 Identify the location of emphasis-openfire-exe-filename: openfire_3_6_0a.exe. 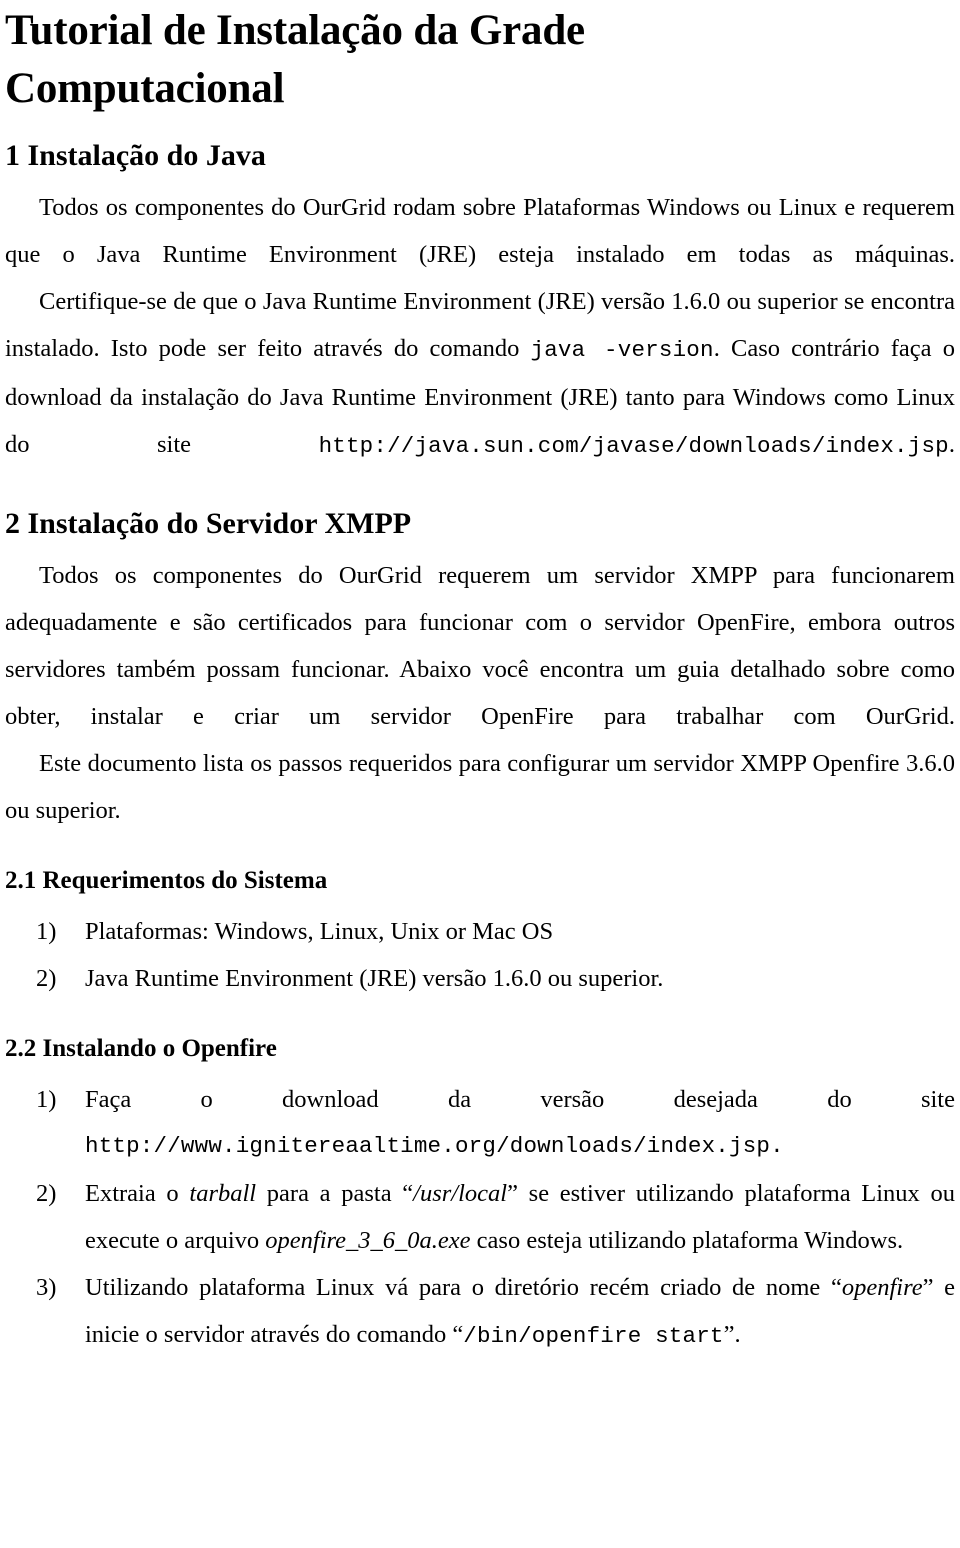
(368, 1240).